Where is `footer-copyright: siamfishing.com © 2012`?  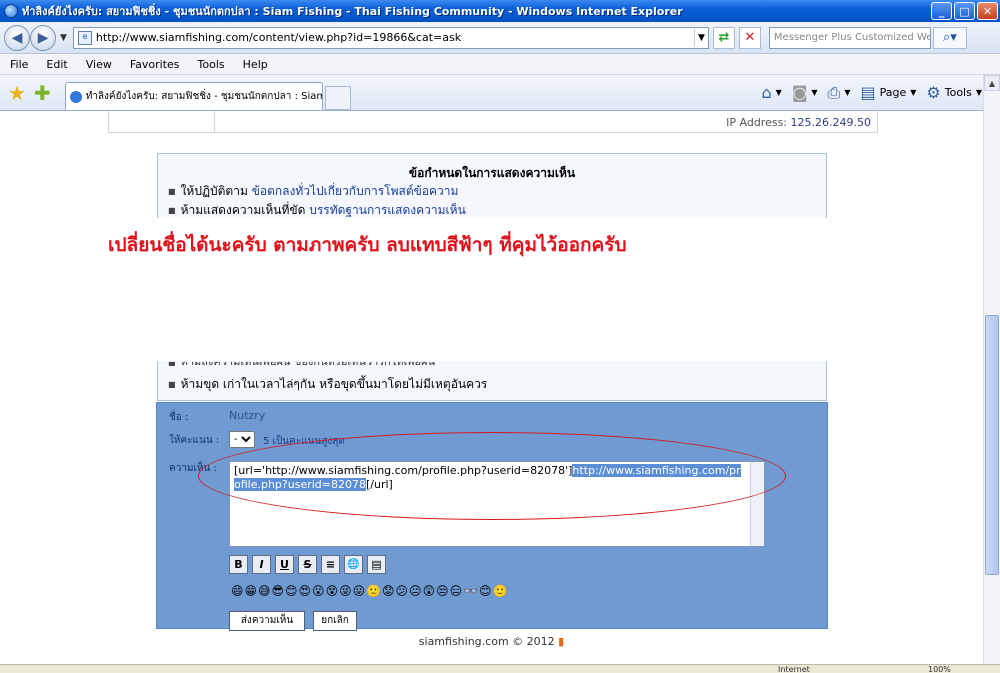
footer-copyright: siamfishing.com © 2012 is located at coordinates (486, 641).